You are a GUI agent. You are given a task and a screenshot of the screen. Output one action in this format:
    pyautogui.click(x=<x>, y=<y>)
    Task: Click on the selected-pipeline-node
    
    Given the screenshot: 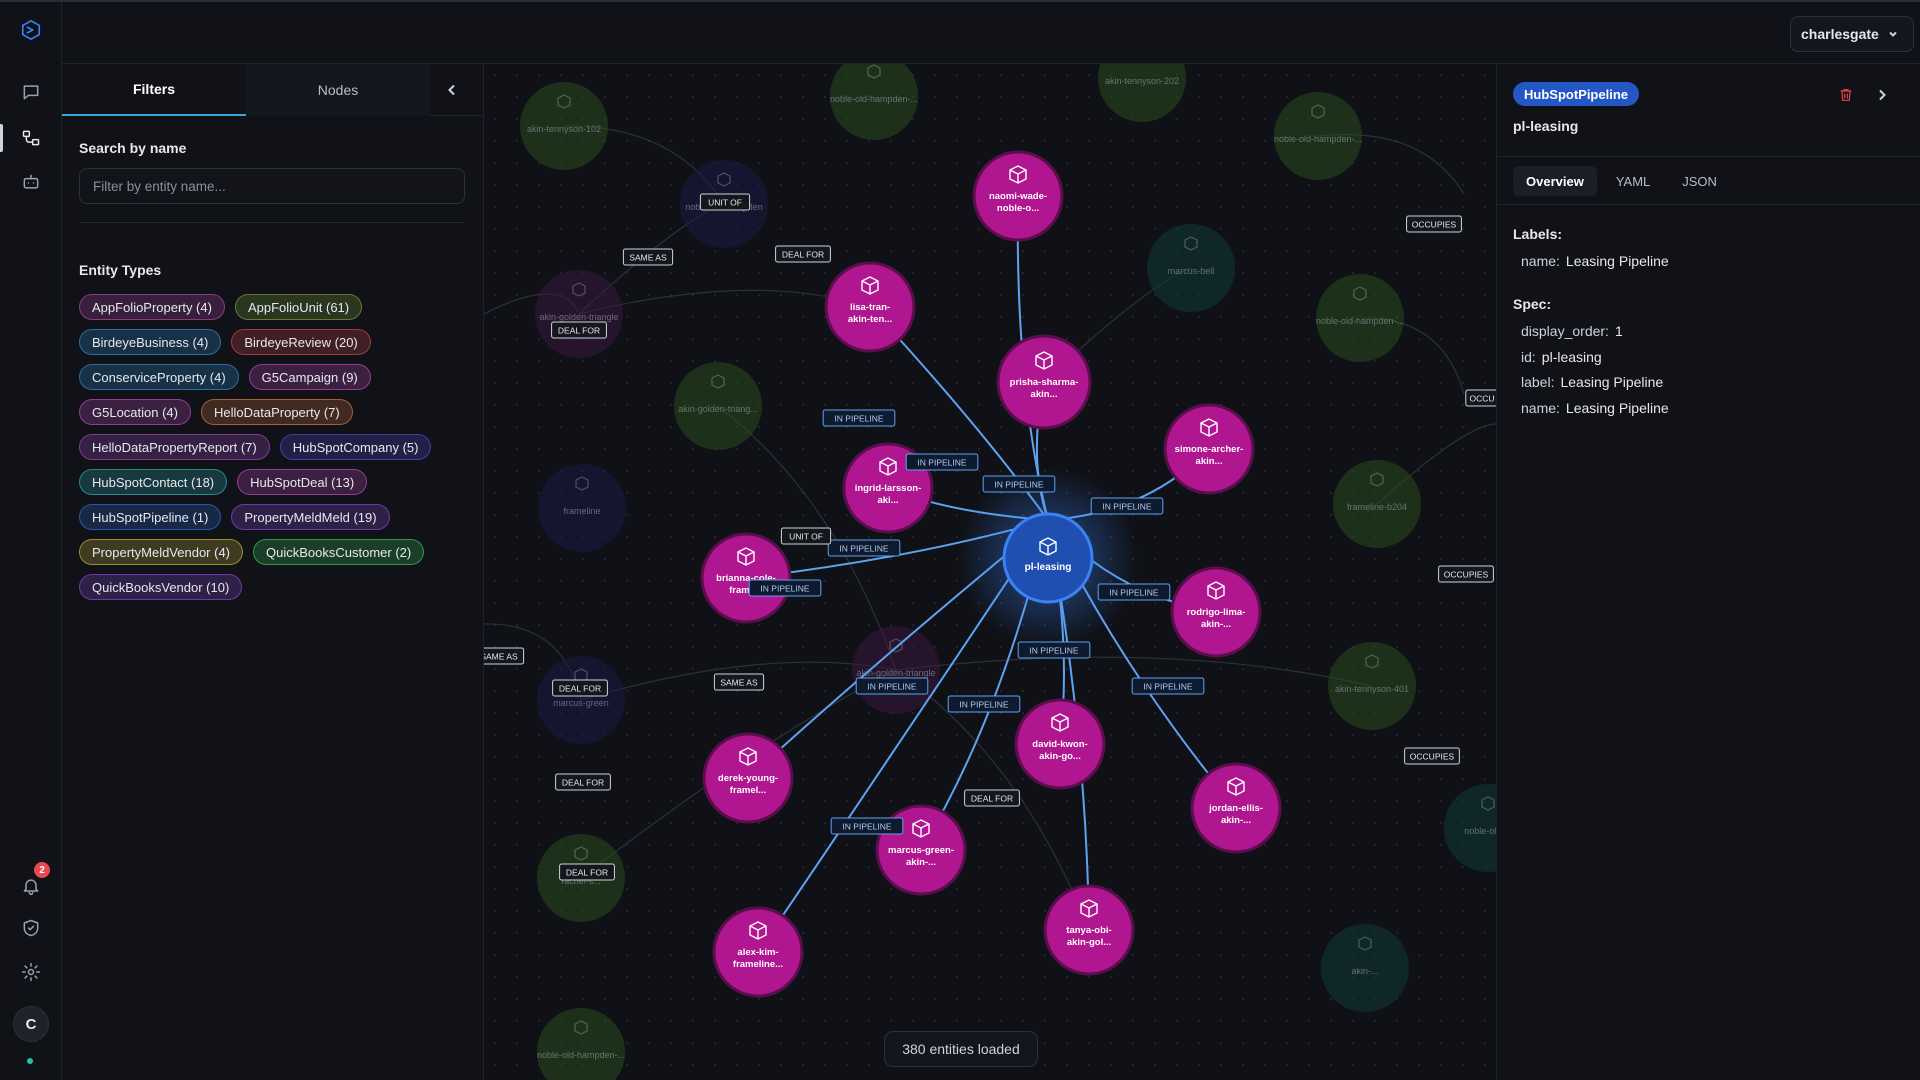 What is the action you would take?
    pyautogui.click(x=1048, y=558)
    